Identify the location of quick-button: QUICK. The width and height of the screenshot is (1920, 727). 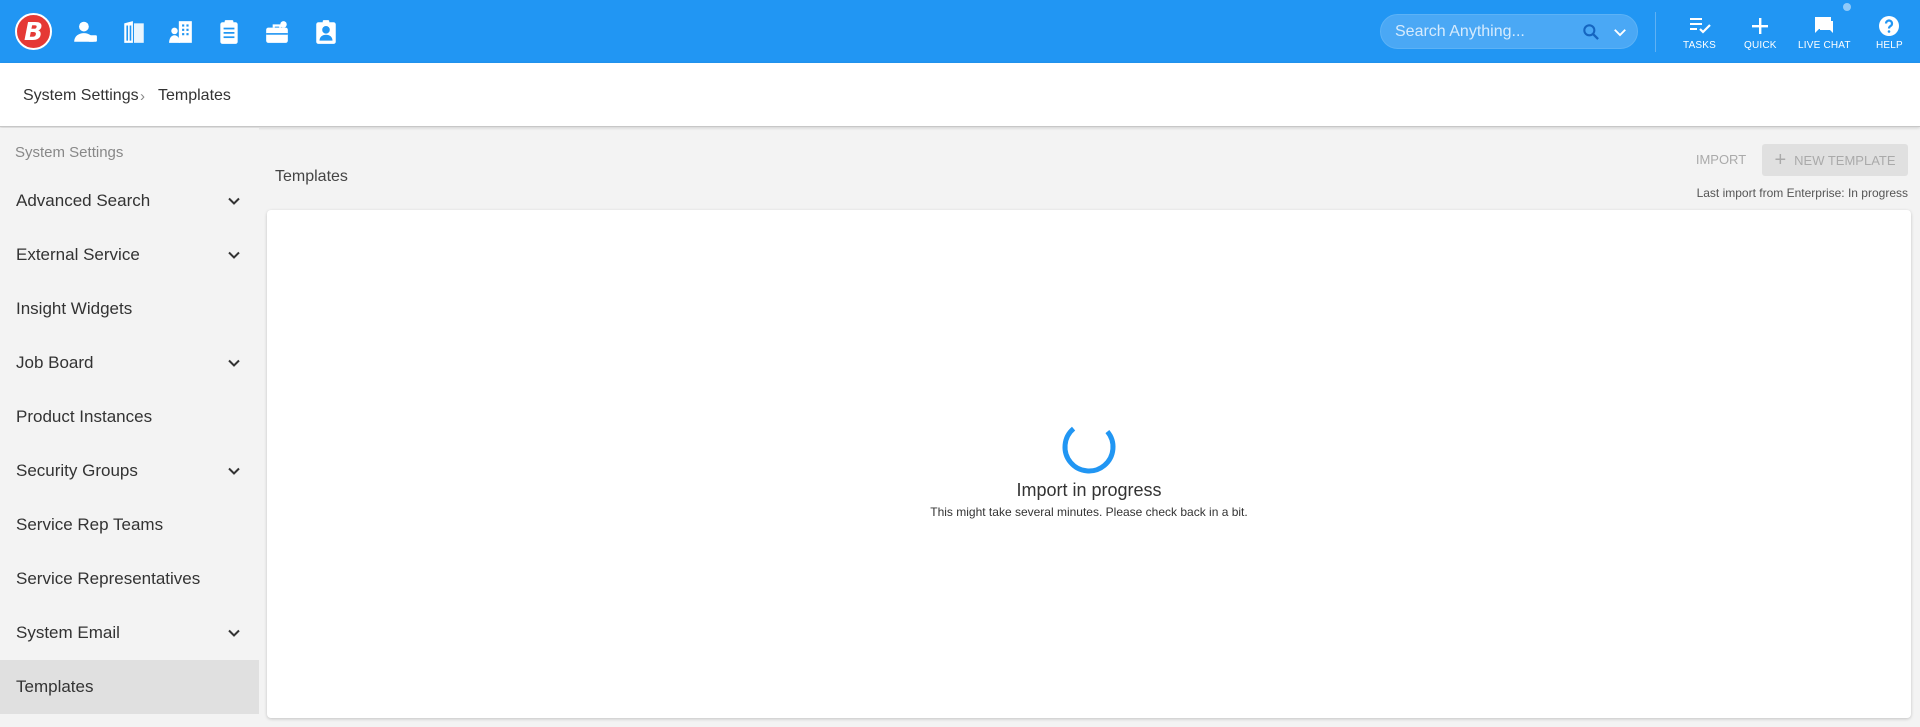
(1760, 34).